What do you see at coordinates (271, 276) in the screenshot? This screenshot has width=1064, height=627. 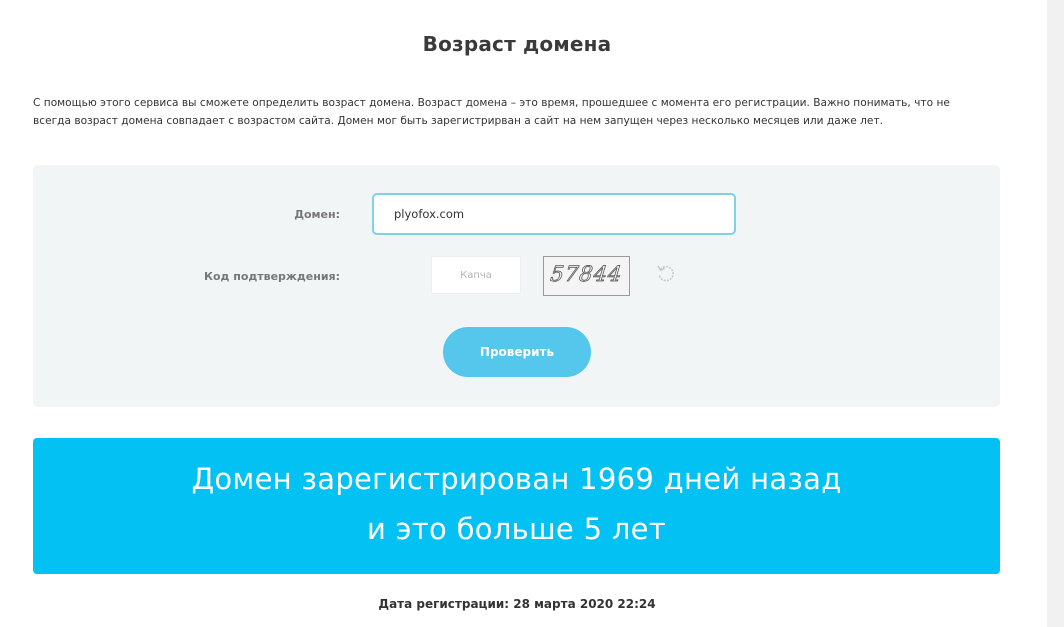 I see `confirmation-code-label: Код подтверждения:` at bounding box center [271, 276].